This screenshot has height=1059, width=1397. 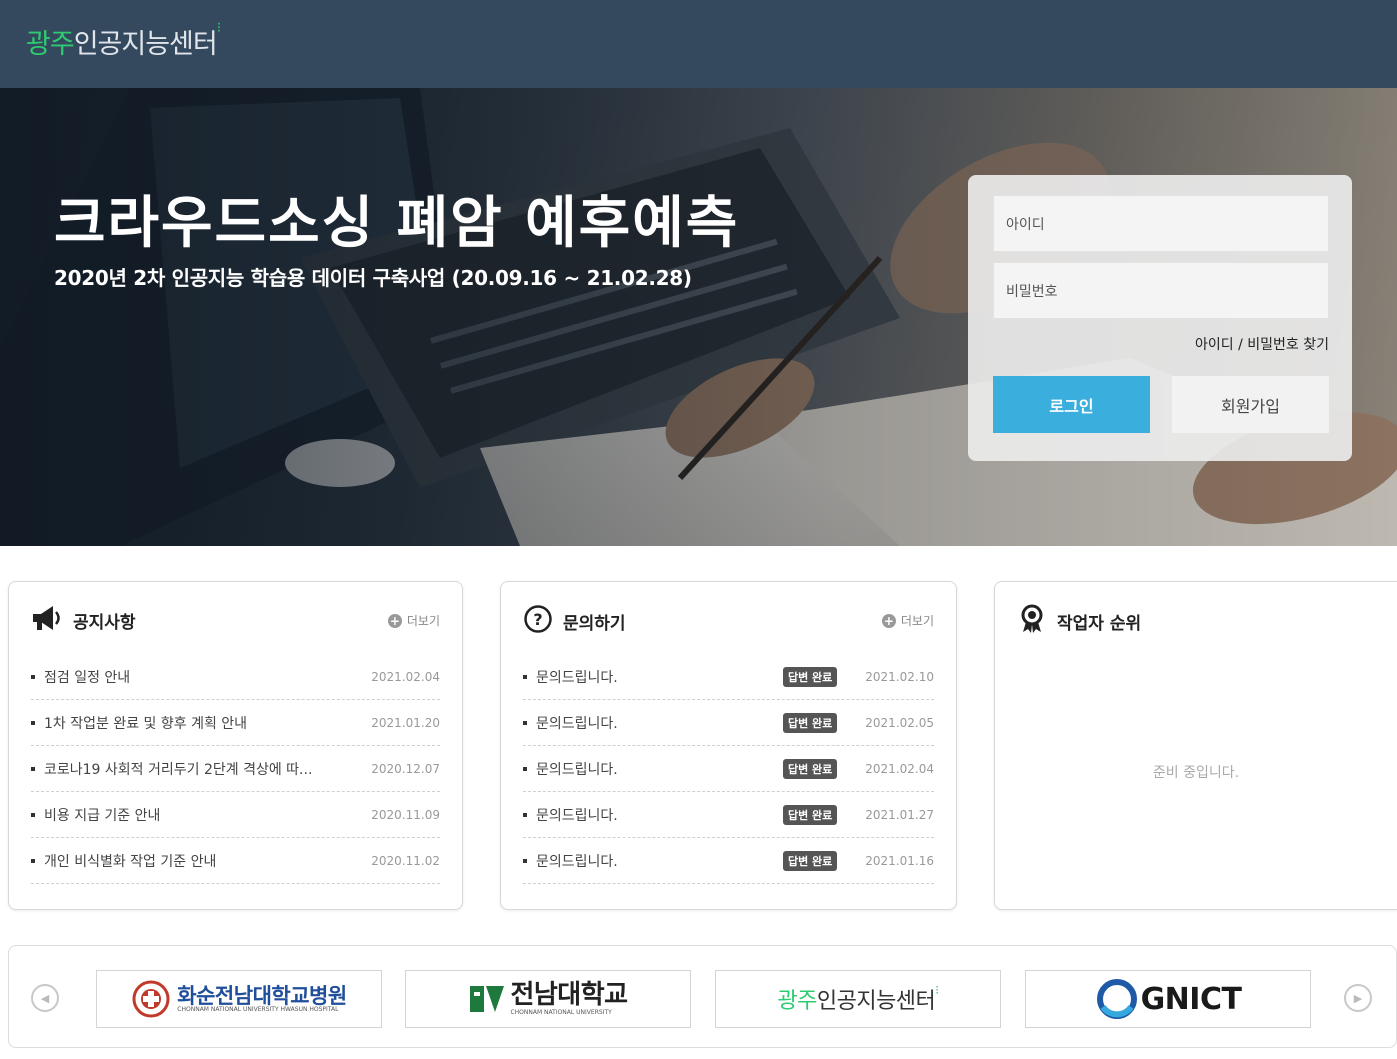 I want to click on ranking-header: 작업자 순위, so click(x=1079, y=621).